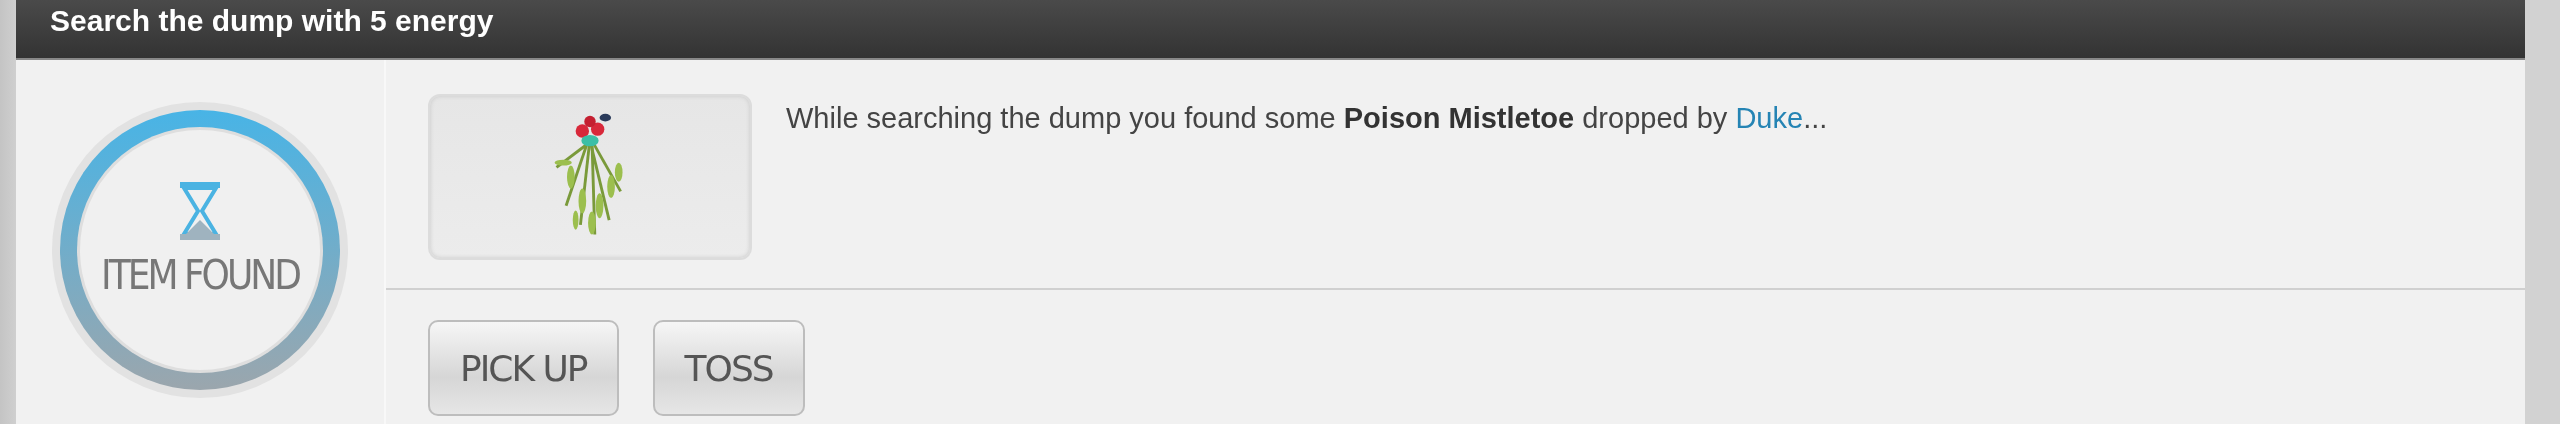  I want to click on status-label: ITEM FOUND, so click(200, 275).